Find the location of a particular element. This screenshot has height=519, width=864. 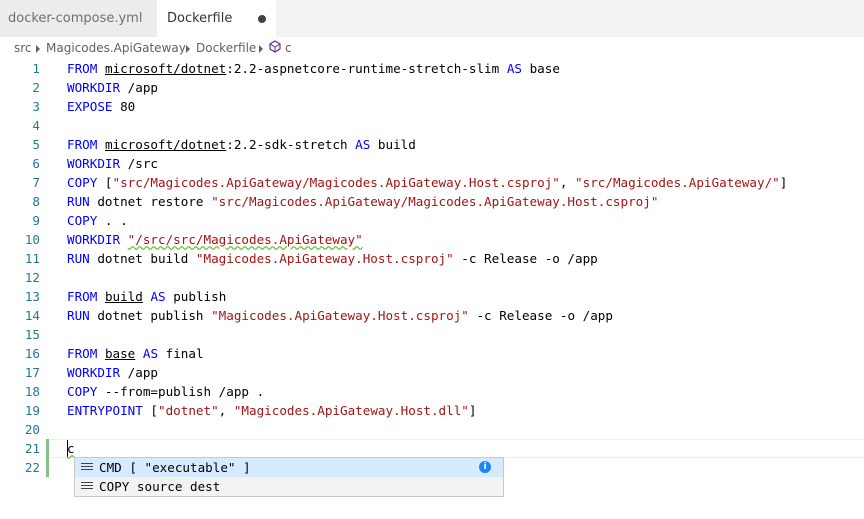

code-token: :2.2-aspnetcore-runtime-stretch-slim is located at coordinates (366, 68).